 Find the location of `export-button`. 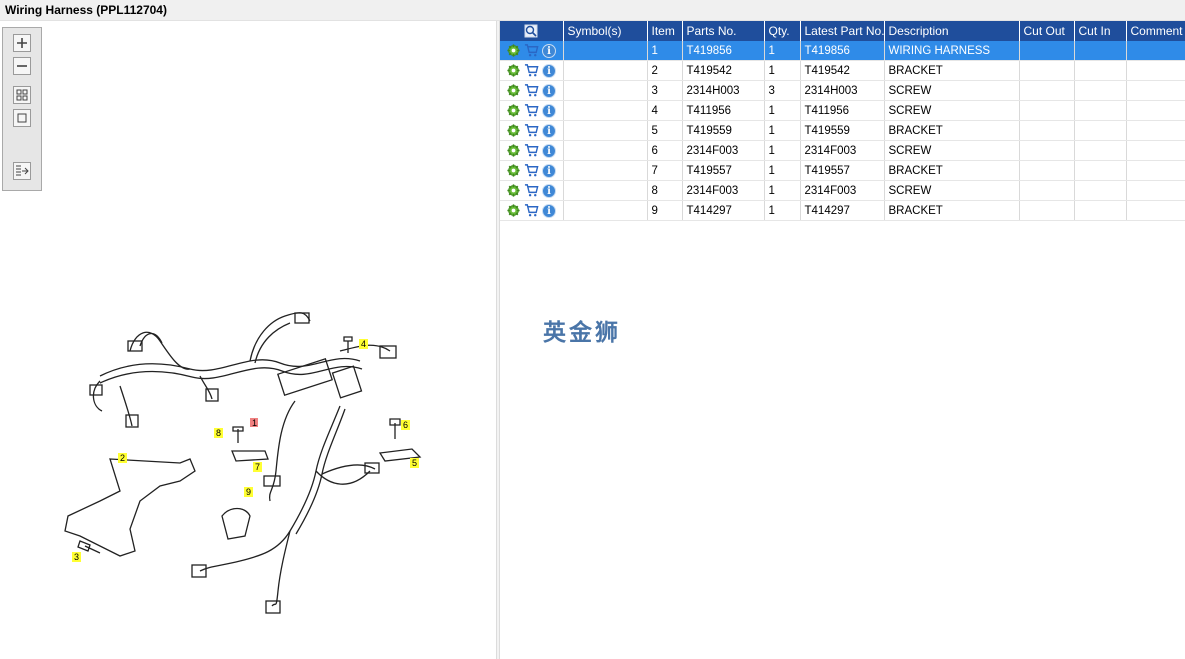

export-button is located at coordinates (22, 171).